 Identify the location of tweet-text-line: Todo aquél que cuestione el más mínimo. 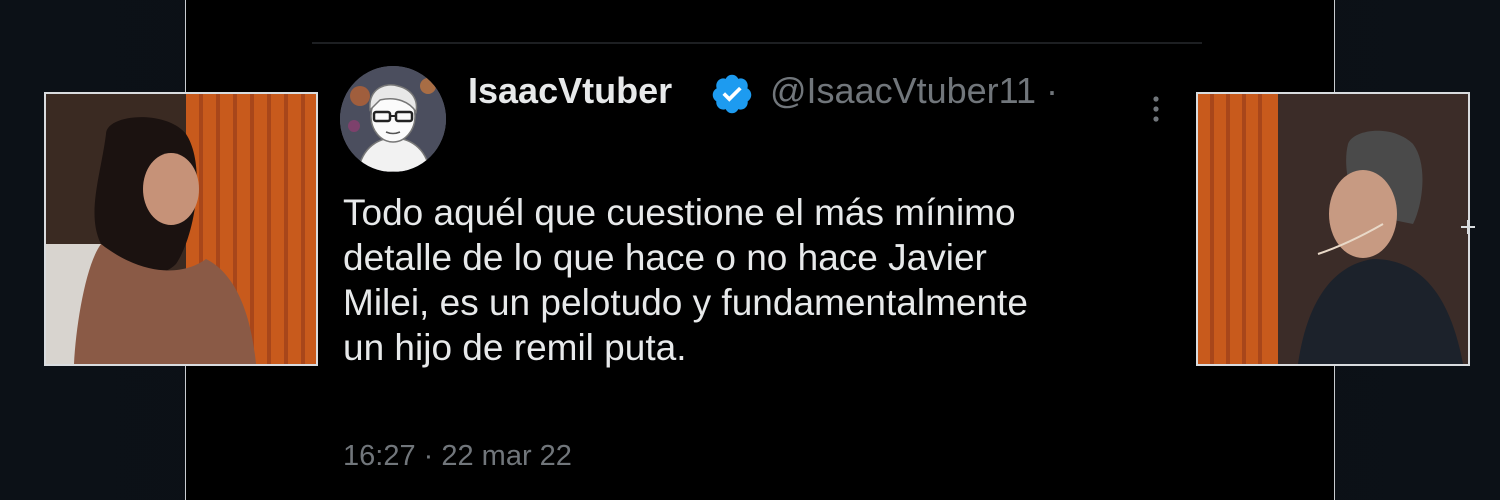
(679, 212).